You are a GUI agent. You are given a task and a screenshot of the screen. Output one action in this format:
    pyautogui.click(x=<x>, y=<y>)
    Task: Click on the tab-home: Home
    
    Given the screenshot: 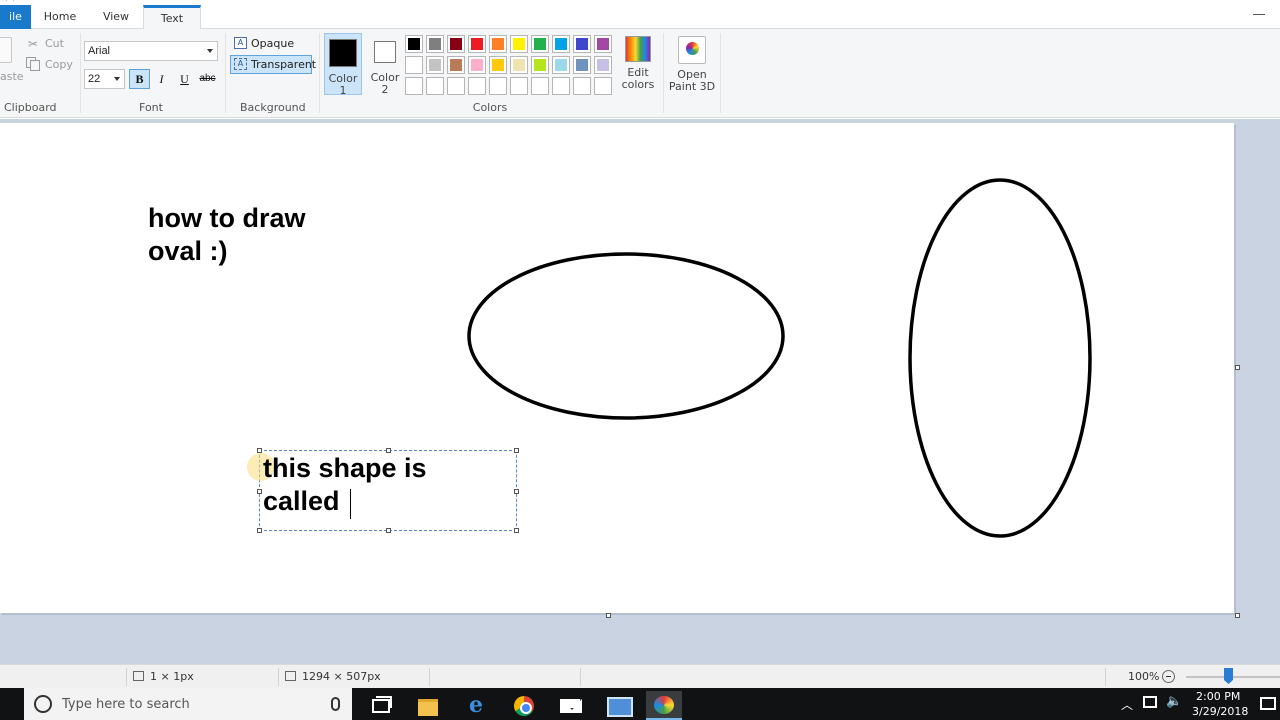 What is the action you would take?
    pyautogui.click(x=60, y=17)
    